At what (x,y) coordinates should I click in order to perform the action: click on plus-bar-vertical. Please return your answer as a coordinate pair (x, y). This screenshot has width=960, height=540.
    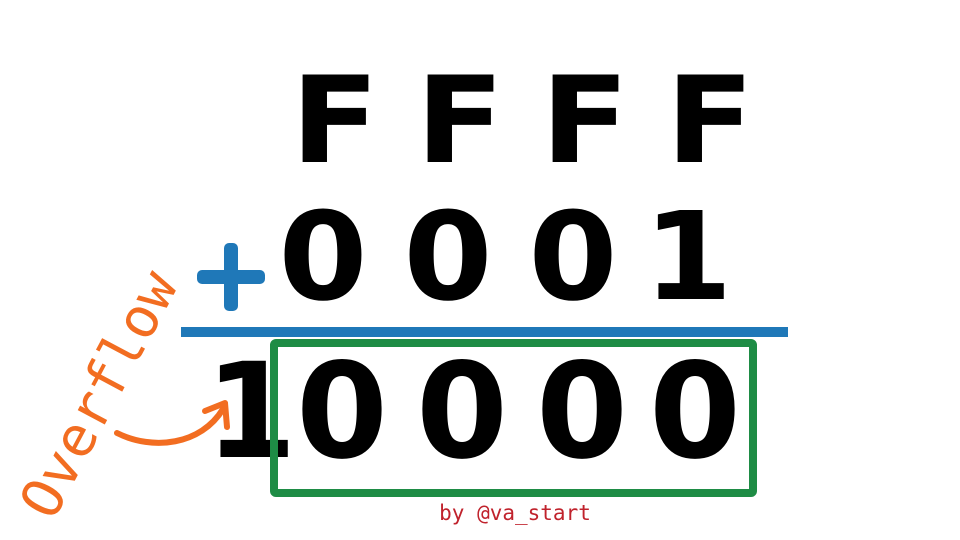
    Looking at the image, I should click on (231, 277).